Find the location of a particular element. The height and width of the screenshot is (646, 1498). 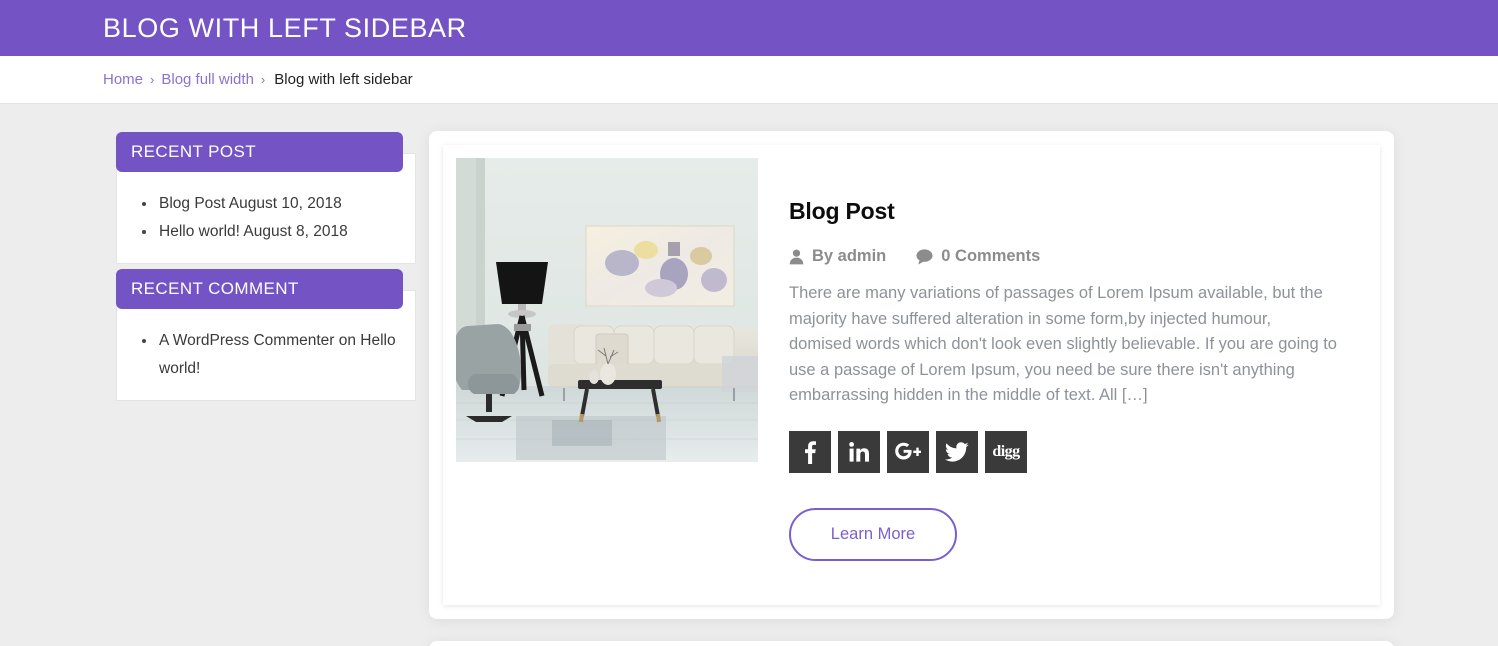

list-item: Blog Post August 10, 2018 is located at coordinates (277, 204).